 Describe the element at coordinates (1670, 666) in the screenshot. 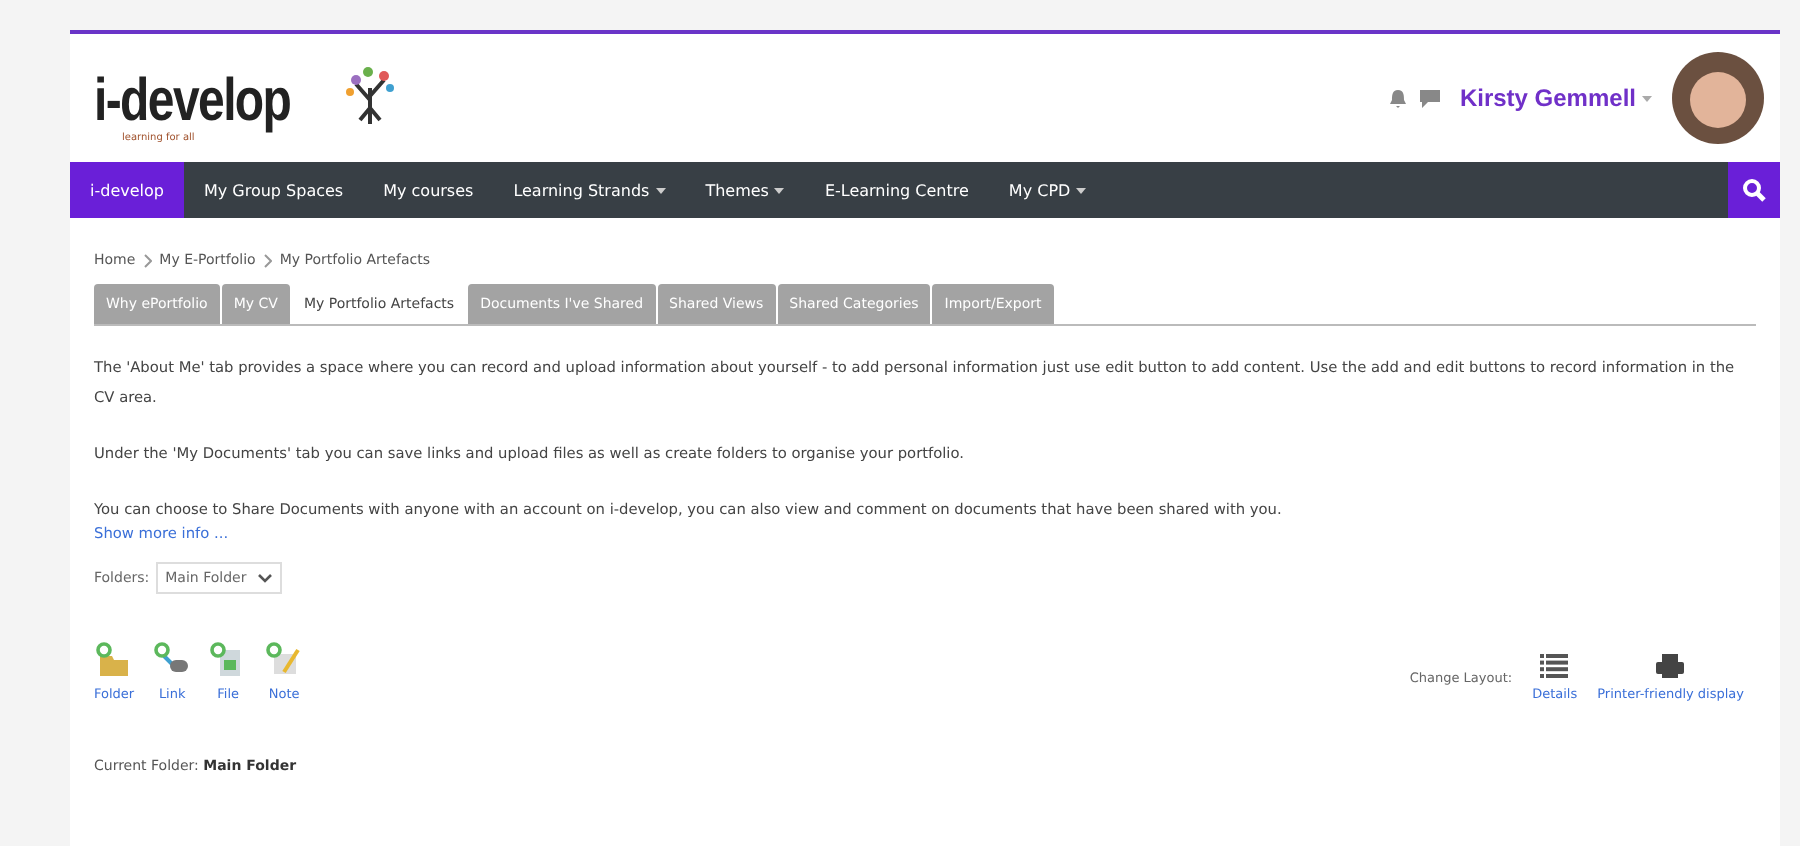

I see `printer-icon` at that location.